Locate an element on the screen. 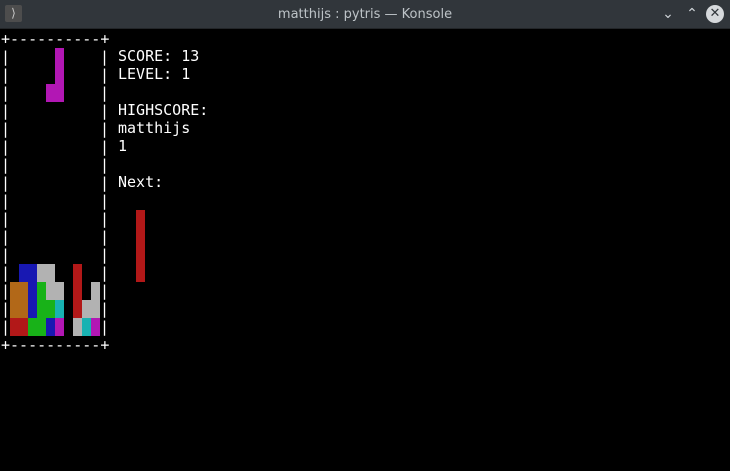 The width and height of the screenshot is (730, 471). window-title: matthijs : pytris — Konsole is located at coordinates (365, 14).